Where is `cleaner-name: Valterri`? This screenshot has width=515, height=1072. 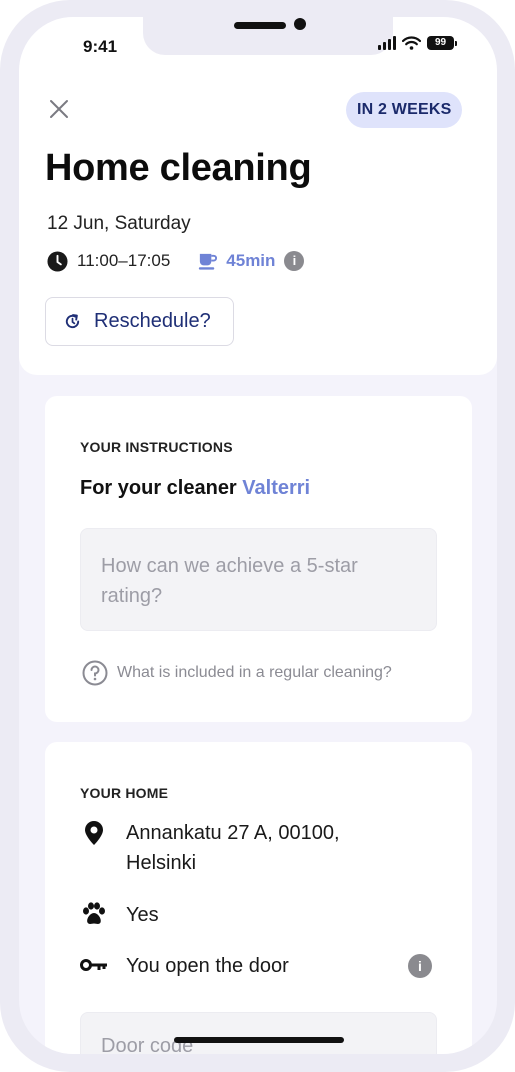 cleaner-name: Valterri is located at coordinates (276, 488).